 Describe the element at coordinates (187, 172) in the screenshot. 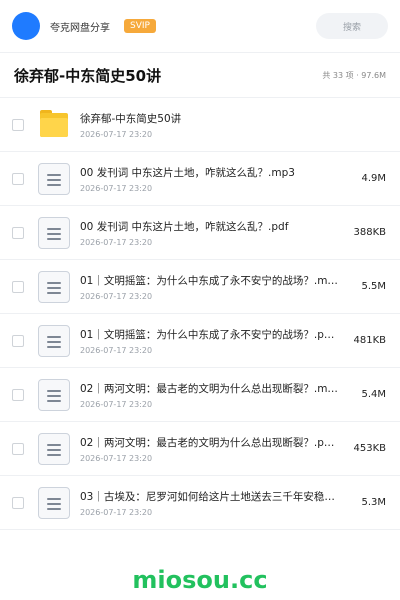

I see `file-name: 00 发刊词 中东这片土地，咋就这么乱？.mp3` at that location.